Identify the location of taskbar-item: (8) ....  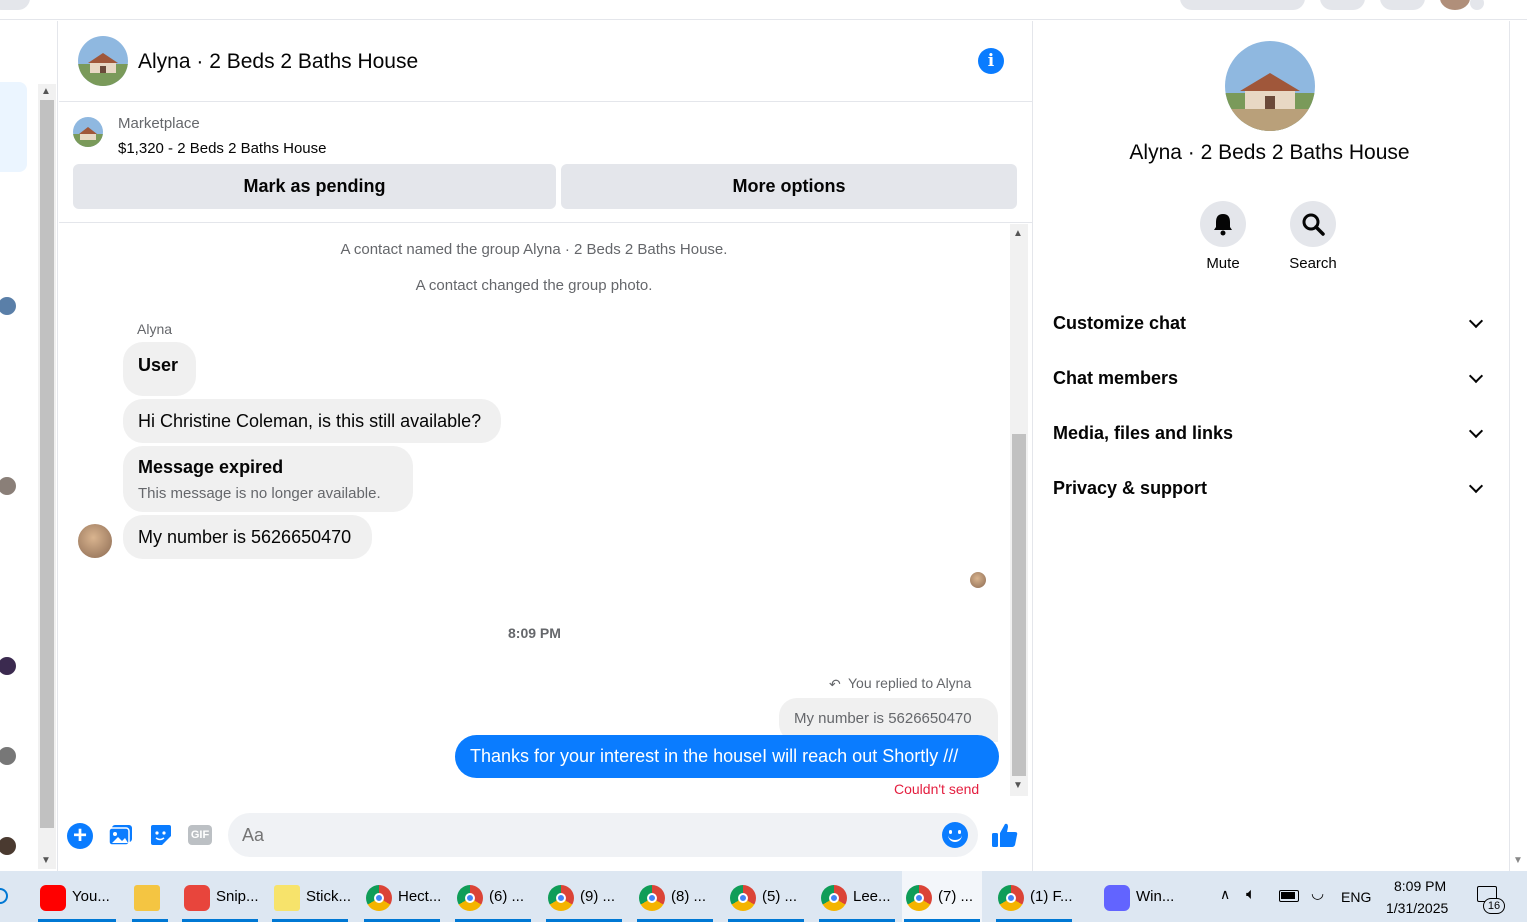
(675, 896).